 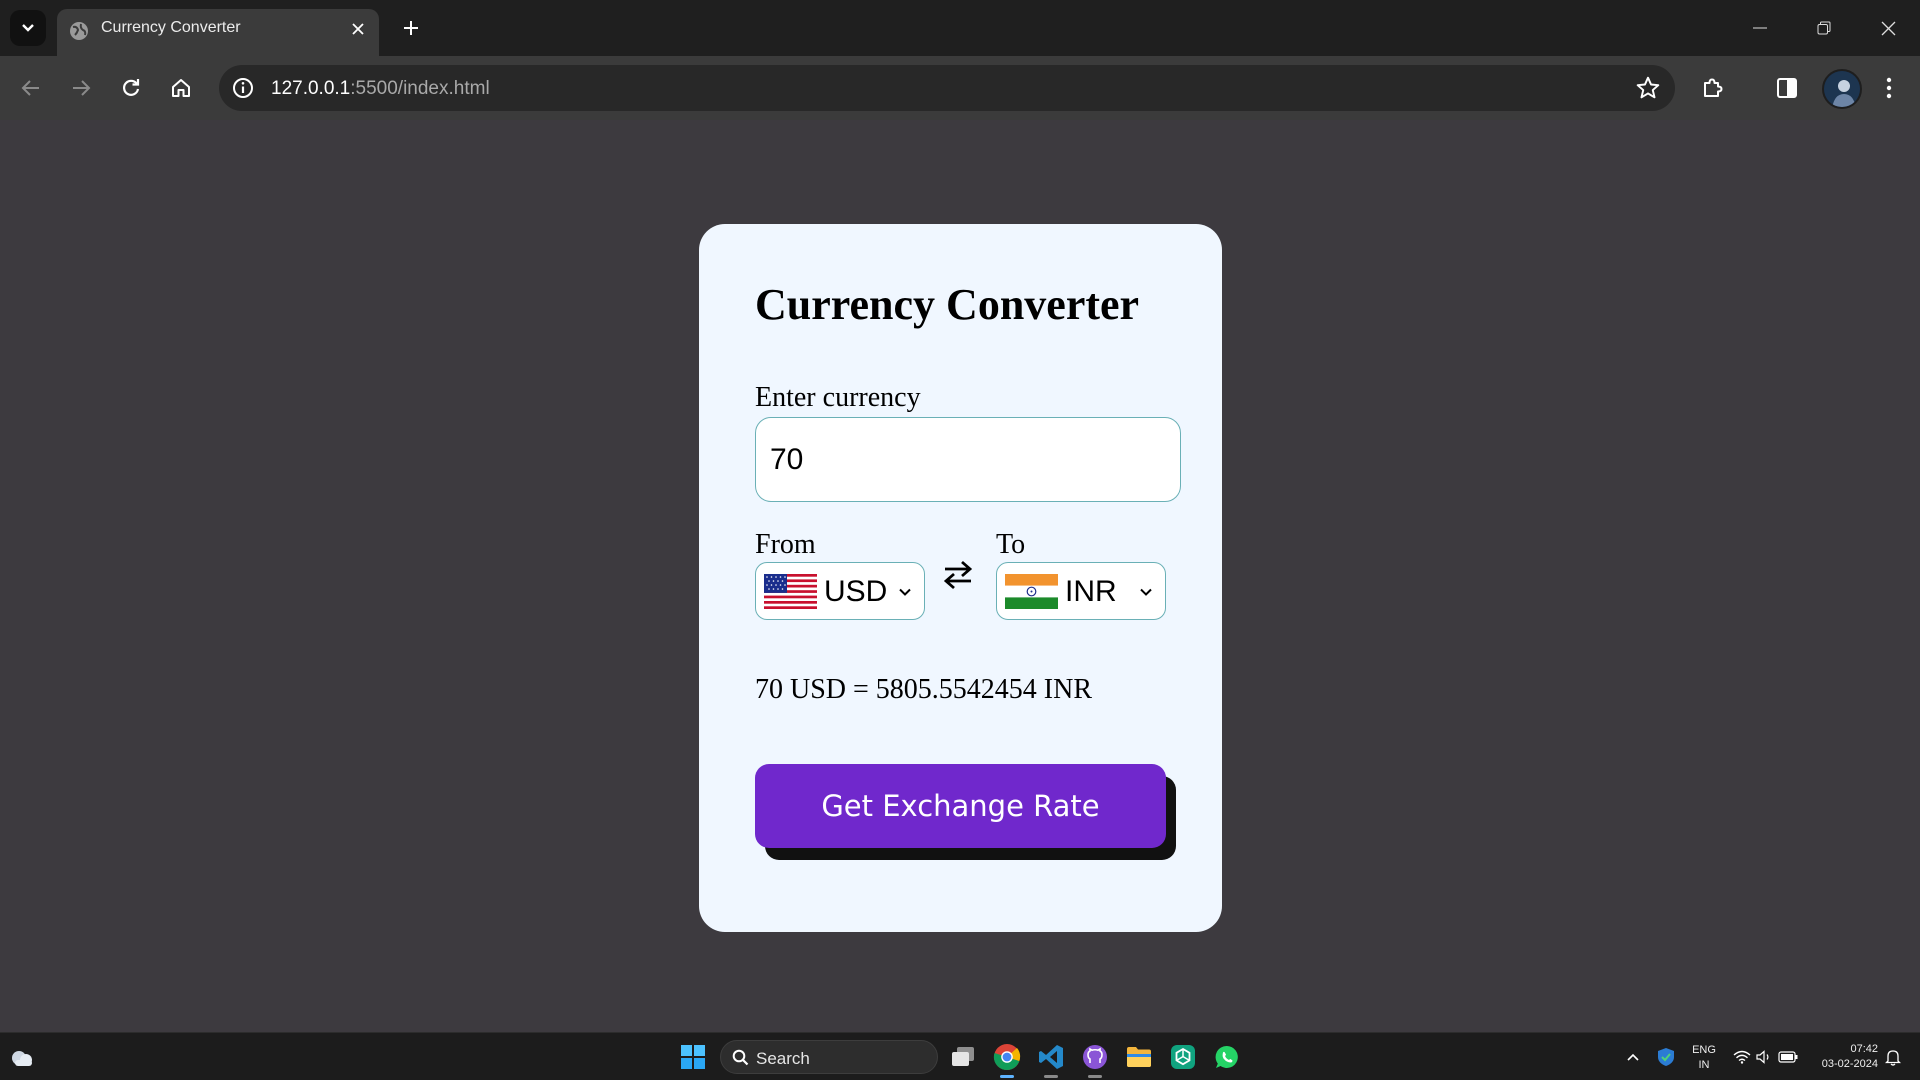 I want to click on side-panel-icon, so click(x=1787, y=88).